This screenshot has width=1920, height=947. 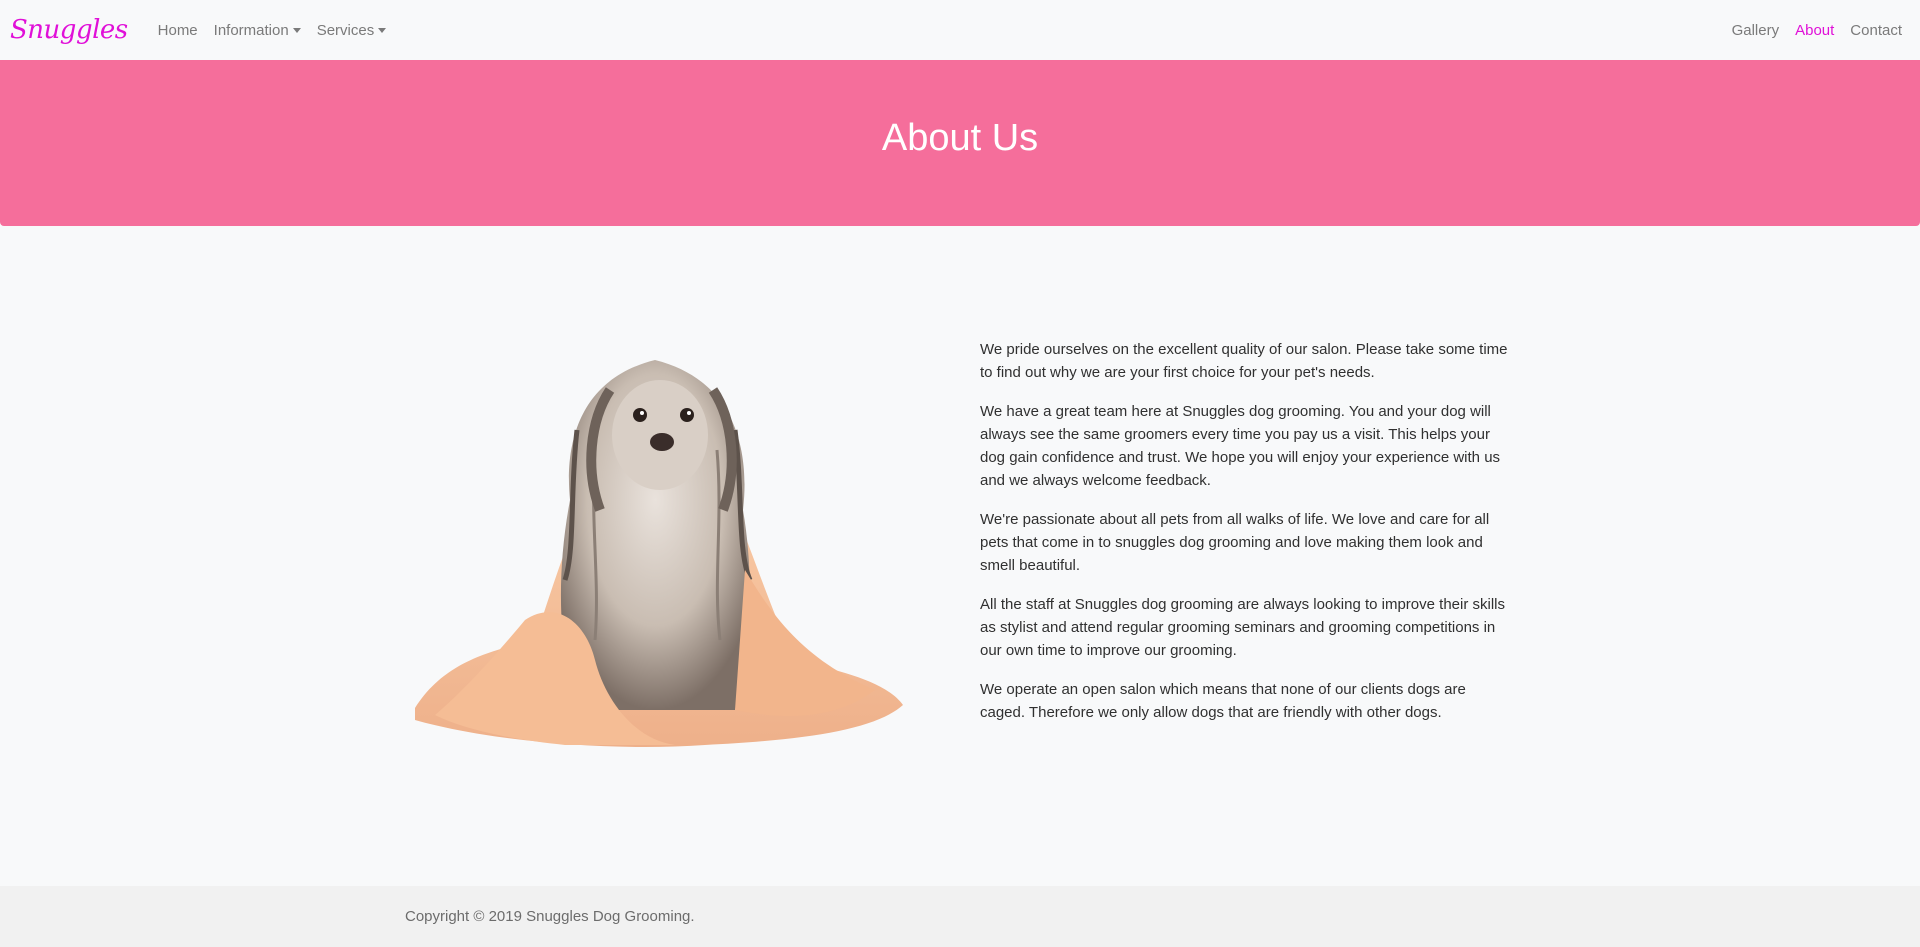 I want to click on copyright-text: Copyright © 2019 Snuggles Dog Grooming., so click(x=550, y=916).